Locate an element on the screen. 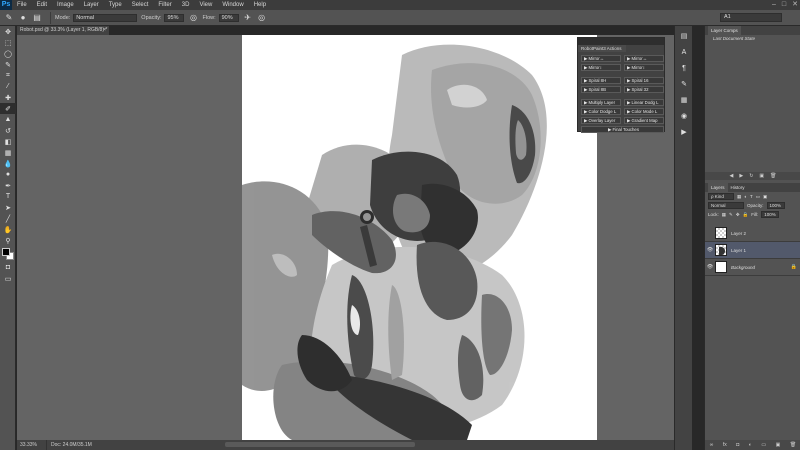  menu-image: Image is located at coordinates (65, 5).